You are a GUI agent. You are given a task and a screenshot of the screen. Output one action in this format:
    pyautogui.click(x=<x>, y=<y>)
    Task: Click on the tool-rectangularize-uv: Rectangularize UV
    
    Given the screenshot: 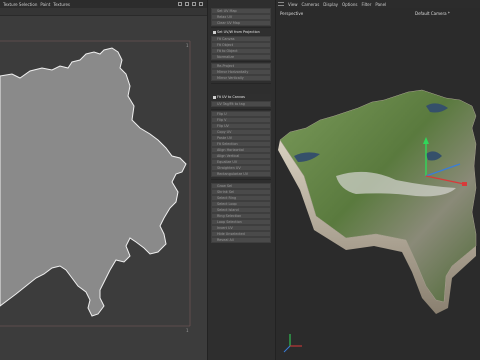 What is the action you would take?
    pyautogui.click(x=241, y=174)
    